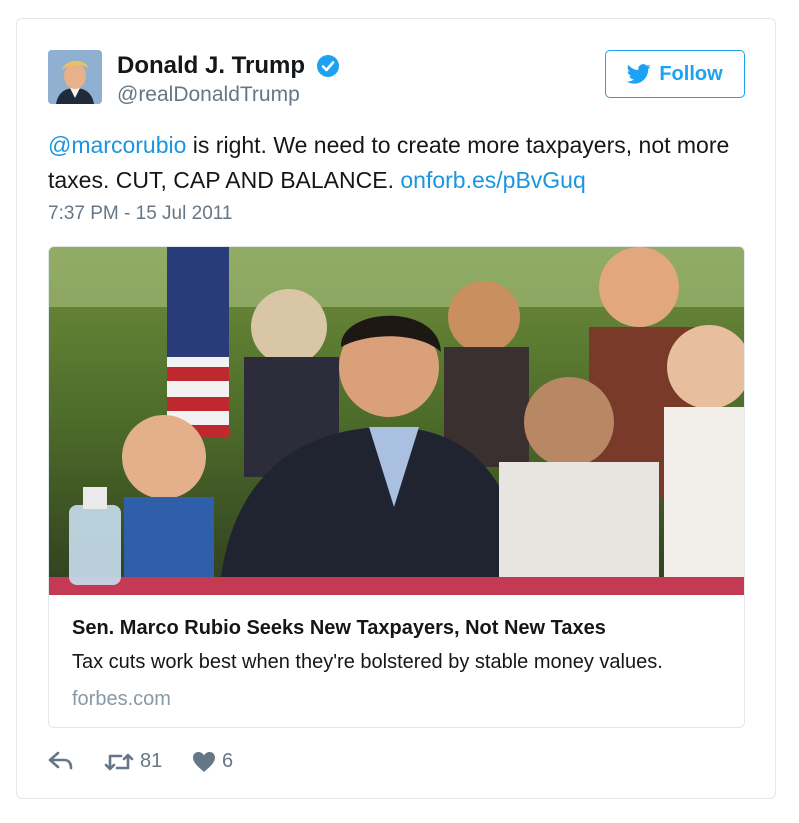  I want to click on heart-icon, so click(204, 761).